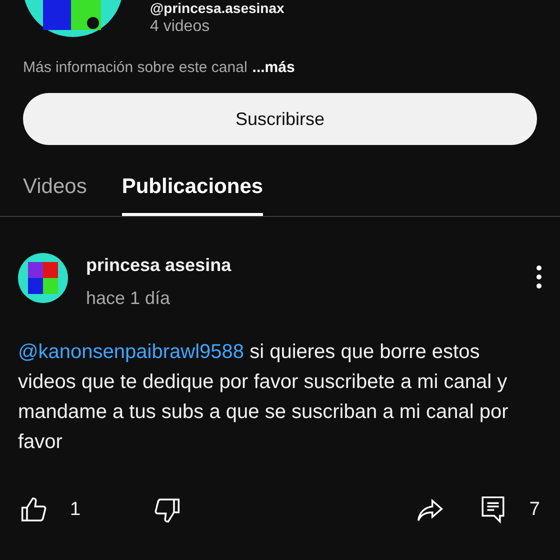 This screenshot has height=560, width=560. What do you see at coordinates (273, 70) in the screenshot?
I see `more-link: ...más` at bounding box center [273, 70].